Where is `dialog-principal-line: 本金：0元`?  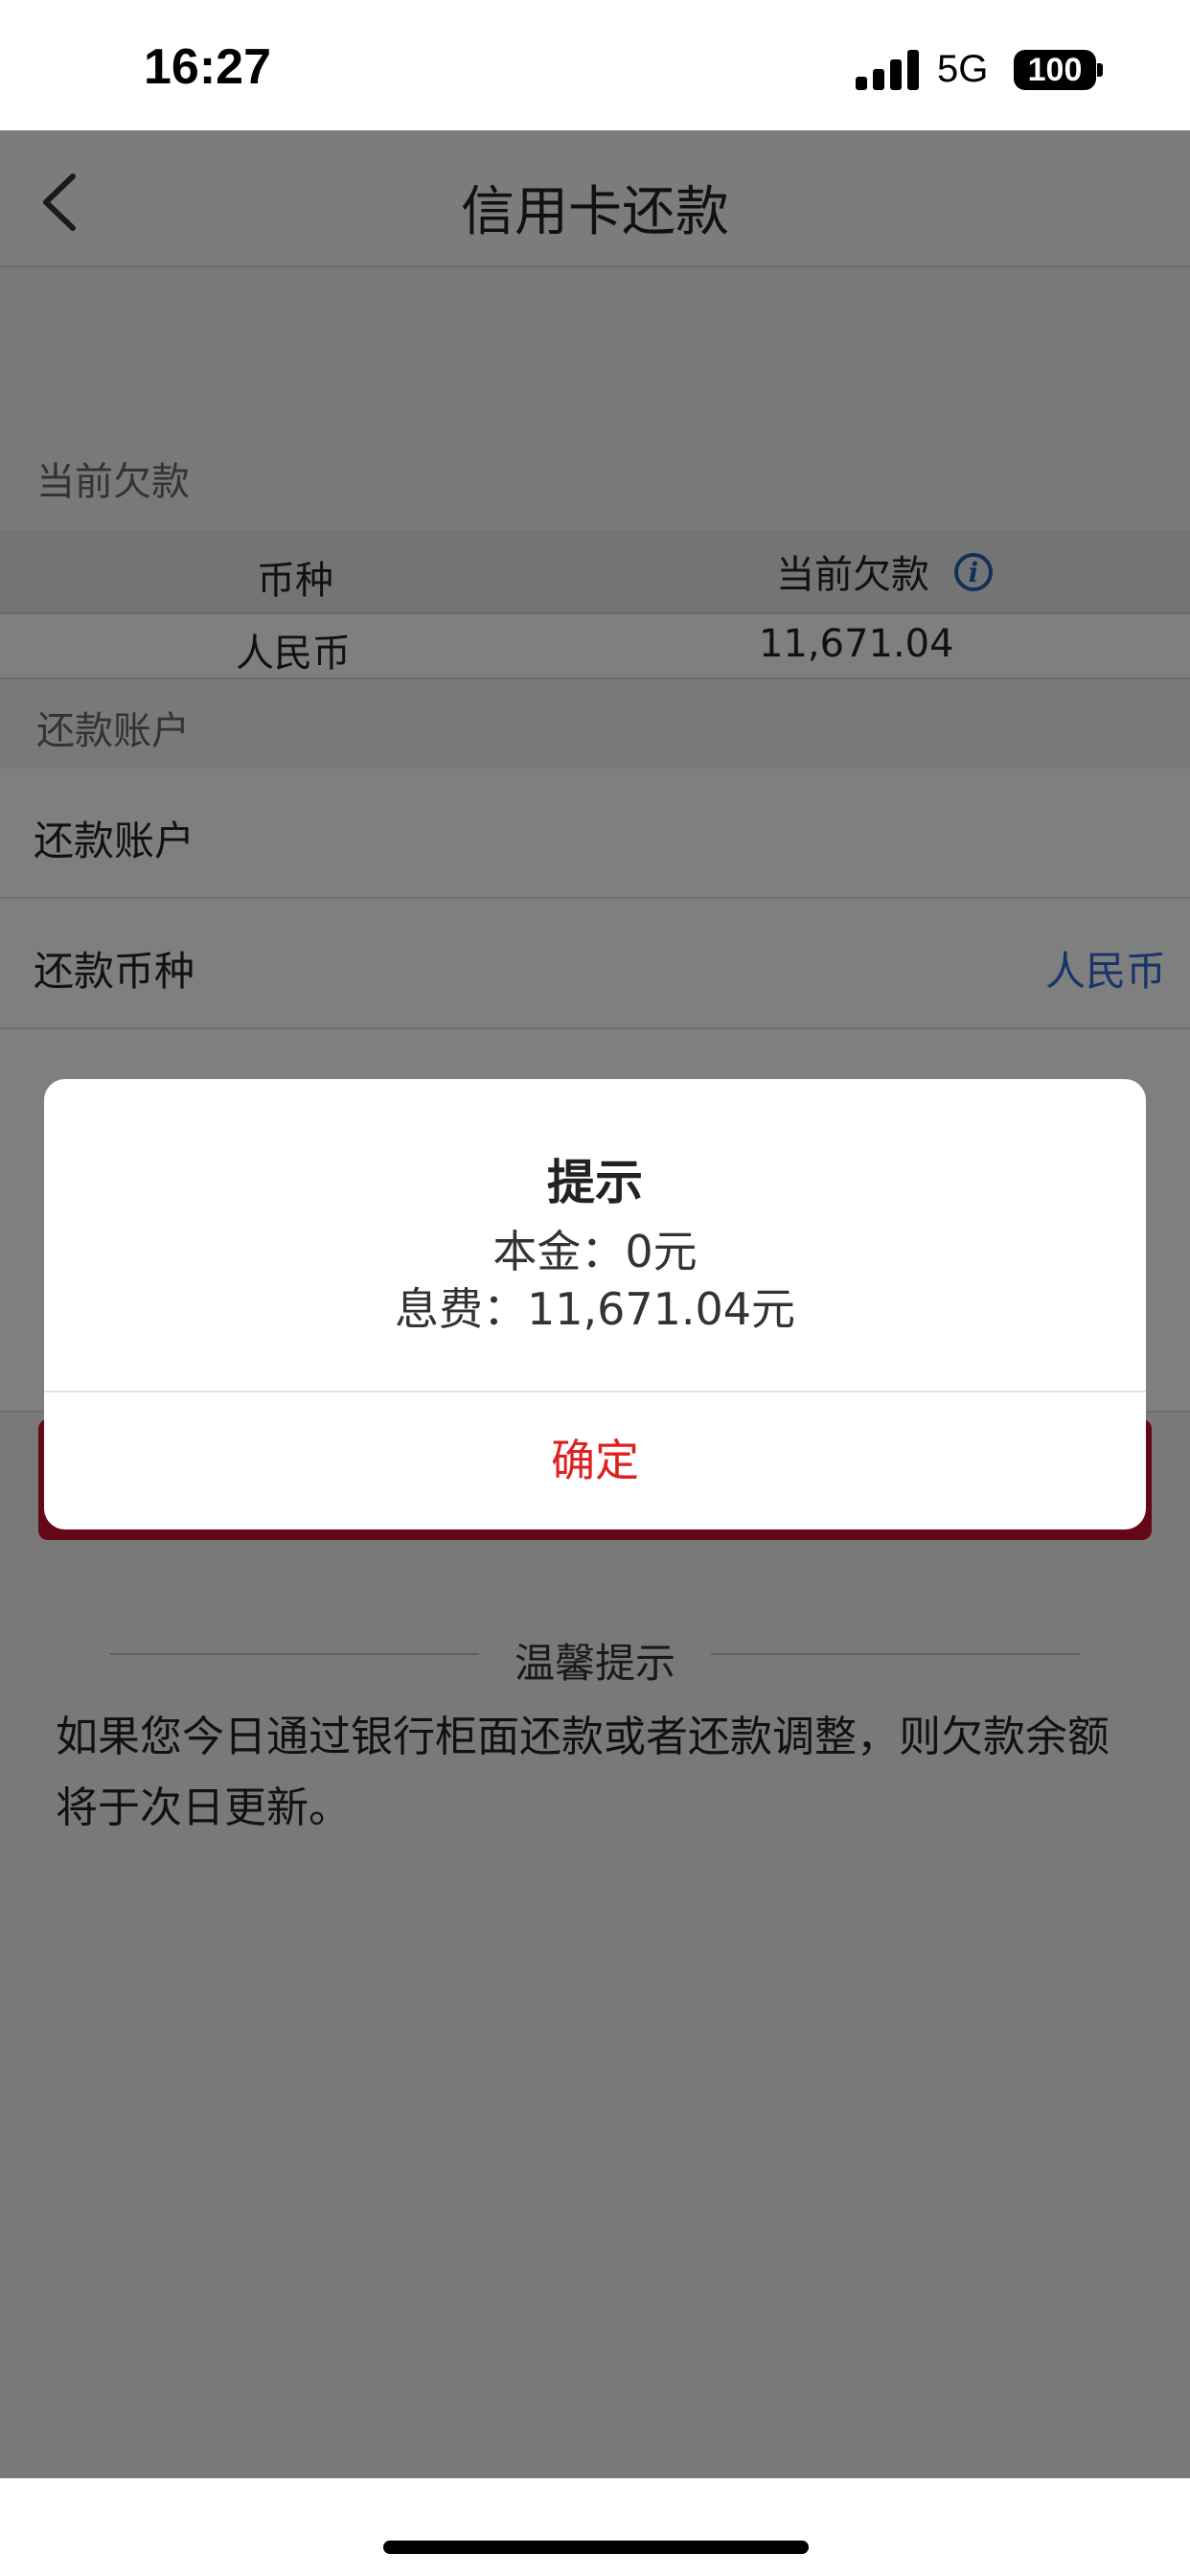 dialog-principal-line: 本金：0元 is located at coordinates (595, 1251).